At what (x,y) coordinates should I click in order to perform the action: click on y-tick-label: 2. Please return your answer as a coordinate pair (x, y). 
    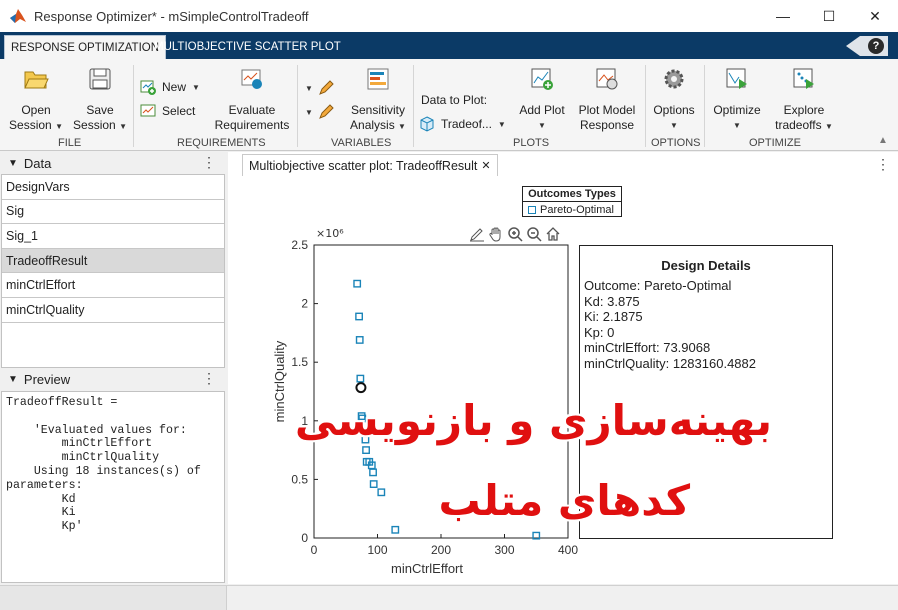
    Looking at the image, I should click on (304, 304).